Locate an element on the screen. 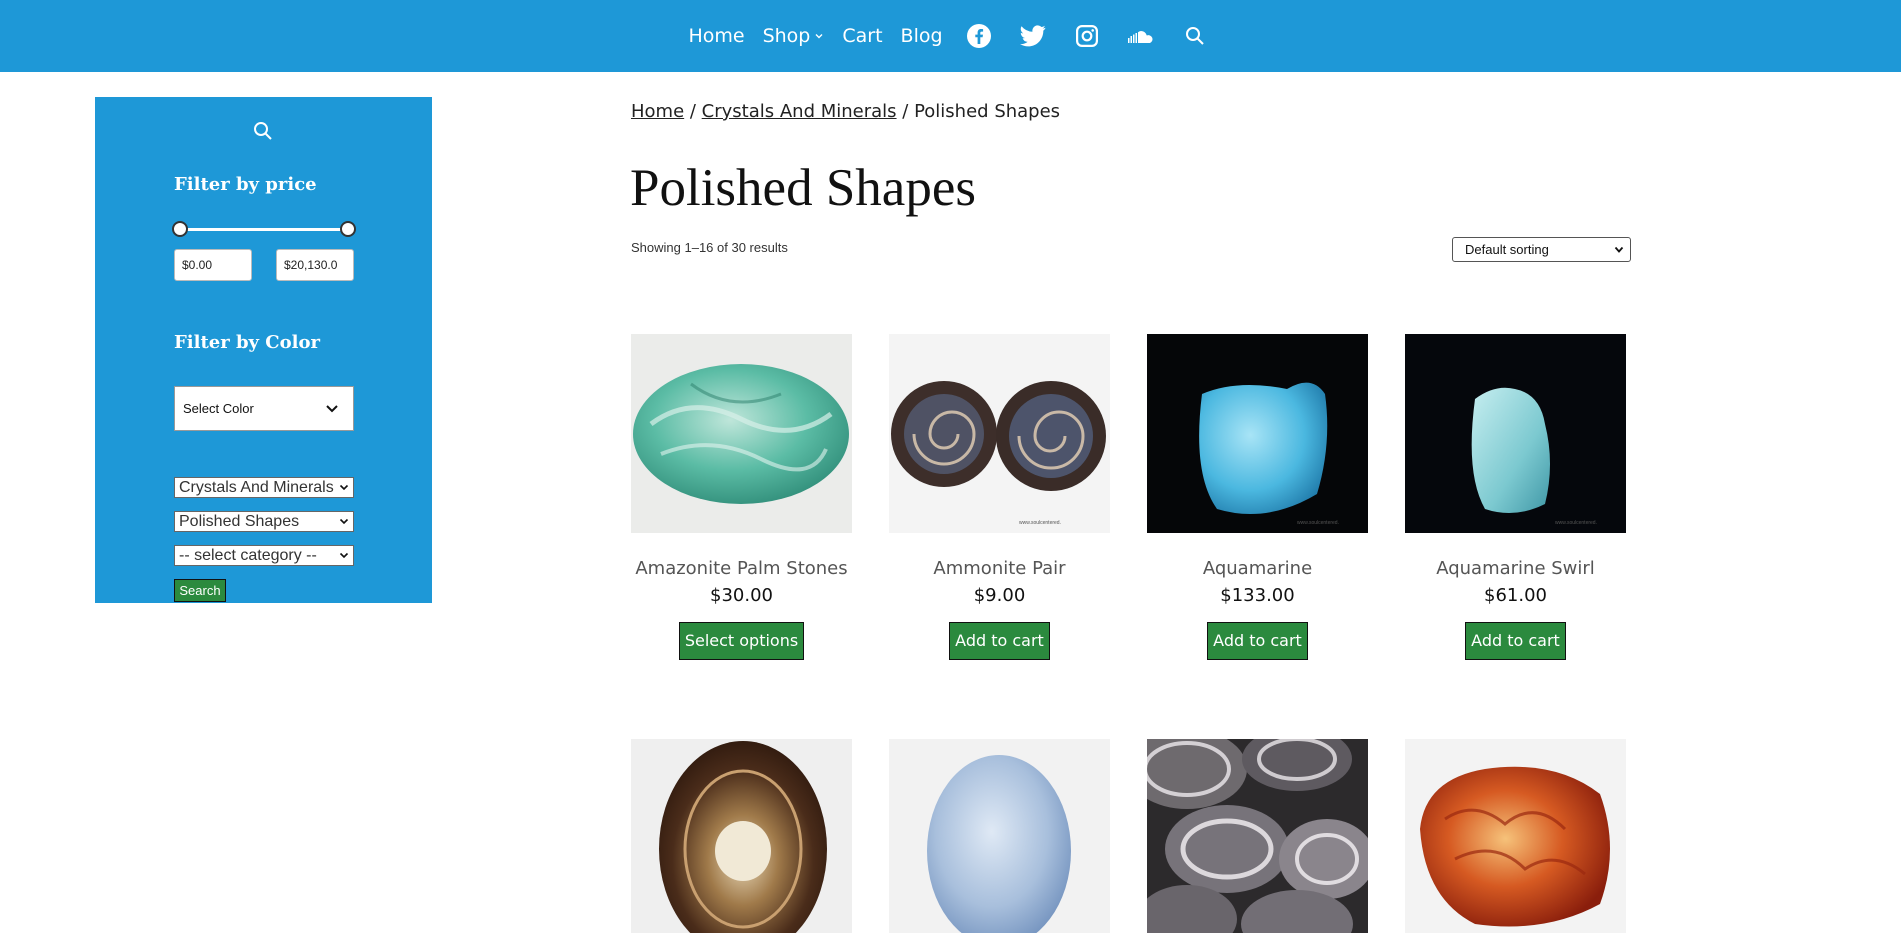 The width and height of the screenshot is (1901, 933). nav-shop: Shop is located at coordinates (794, 36).